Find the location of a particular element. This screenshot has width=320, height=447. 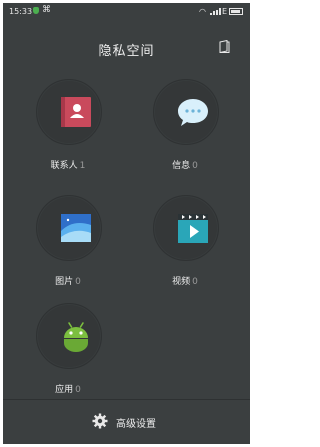

battery-icon is located at coordinates (236, 11).